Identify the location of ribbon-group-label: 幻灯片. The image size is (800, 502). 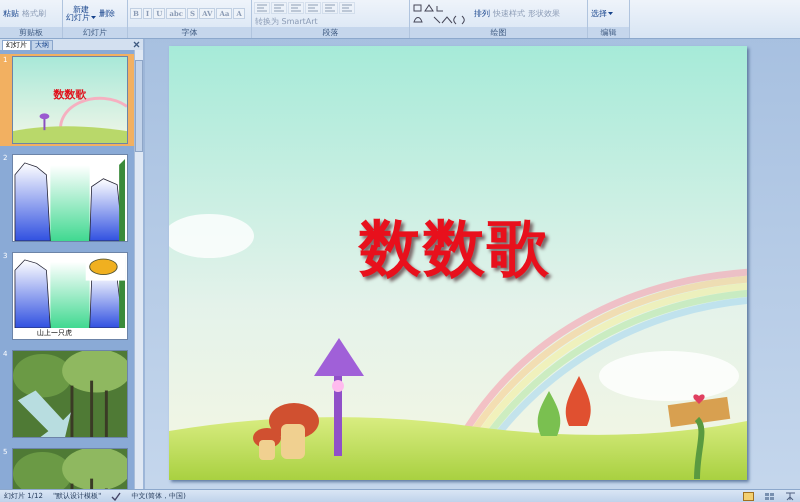
(95, 32).